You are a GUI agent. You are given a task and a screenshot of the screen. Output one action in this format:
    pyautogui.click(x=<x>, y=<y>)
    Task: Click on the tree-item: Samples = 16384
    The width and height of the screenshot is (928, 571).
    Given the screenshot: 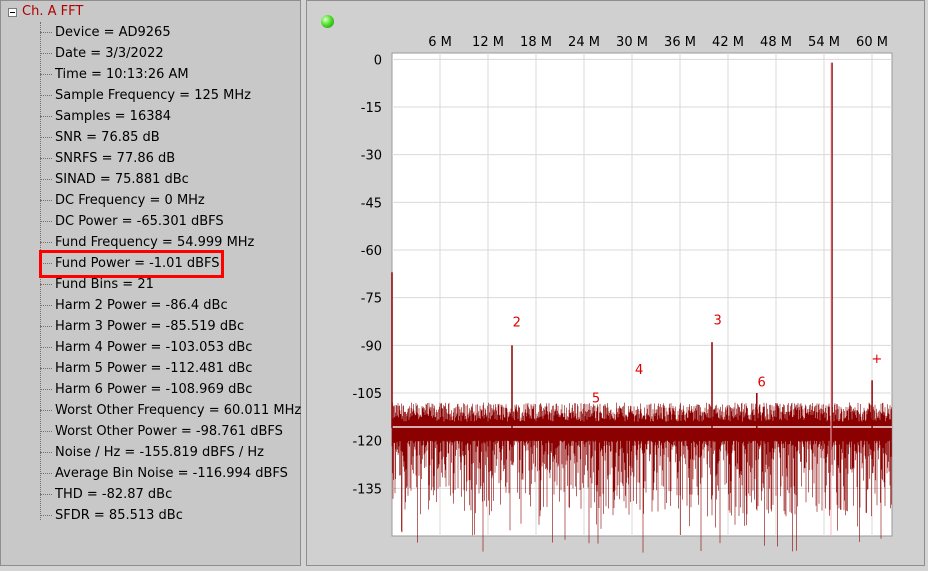 What is the action you would take?
    pyautogui.click(x=169, y=116)
    